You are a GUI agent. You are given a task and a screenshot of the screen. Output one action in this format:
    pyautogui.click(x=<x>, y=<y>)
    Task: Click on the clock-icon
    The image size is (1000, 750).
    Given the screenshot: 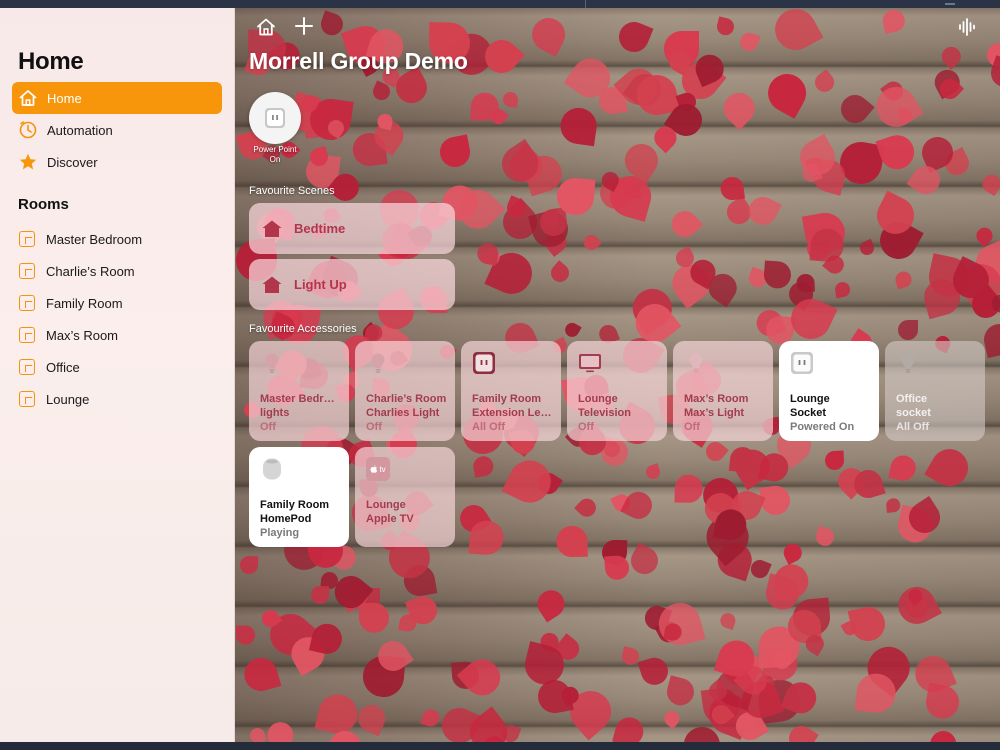 What is the action you would take?
    pyautogui.click(x=28, y=130)
    